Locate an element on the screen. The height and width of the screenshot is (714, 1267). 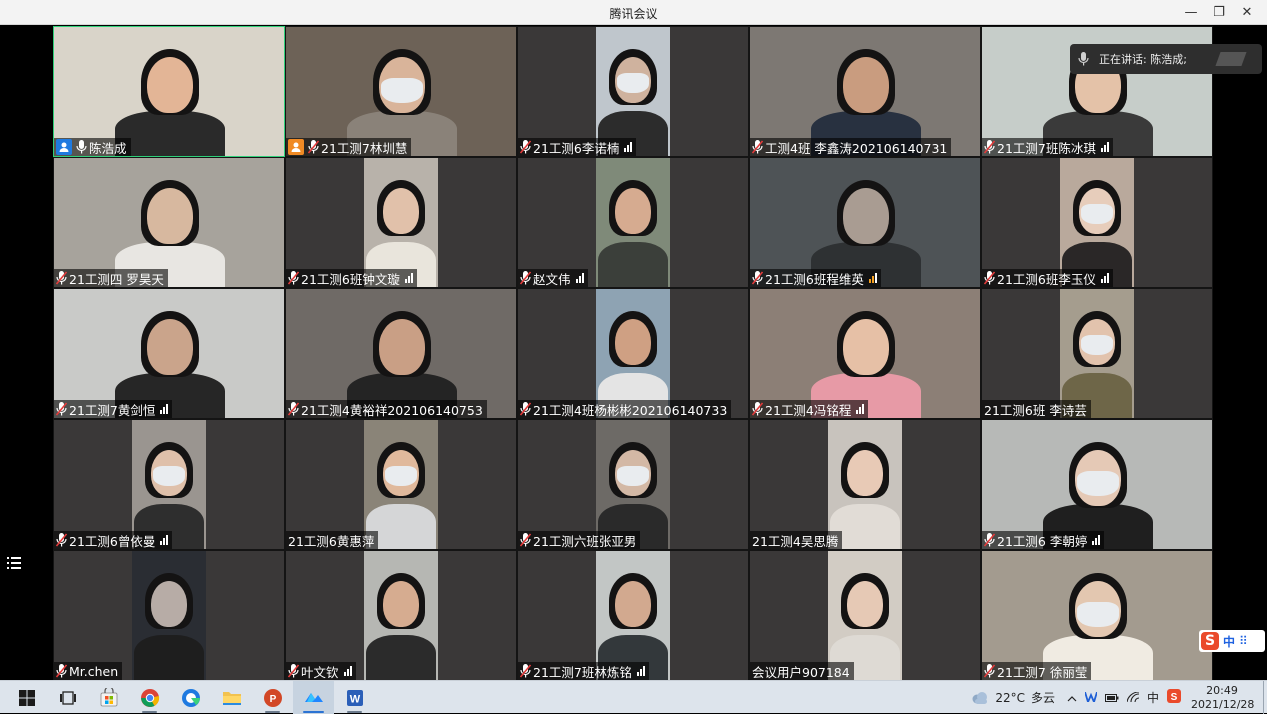
powerpoint-button: P is located at coordinates (272, 697).